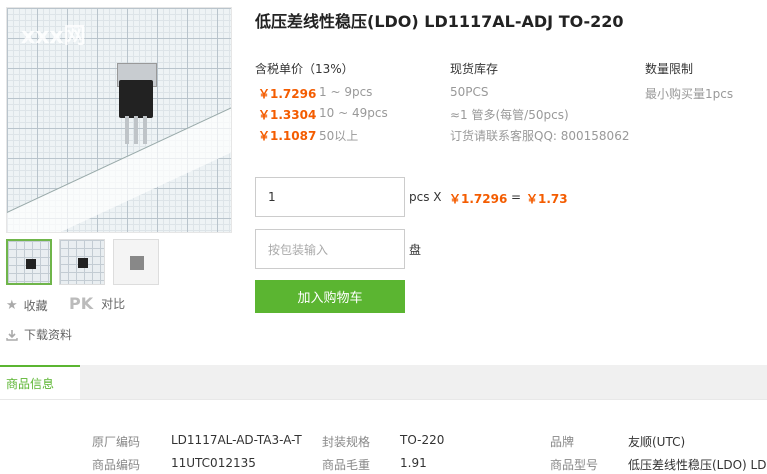  What do you see at coordinates (415, 250) in the screenshot?
I see `package-unit: 盘` at bounding box center [415, 250].